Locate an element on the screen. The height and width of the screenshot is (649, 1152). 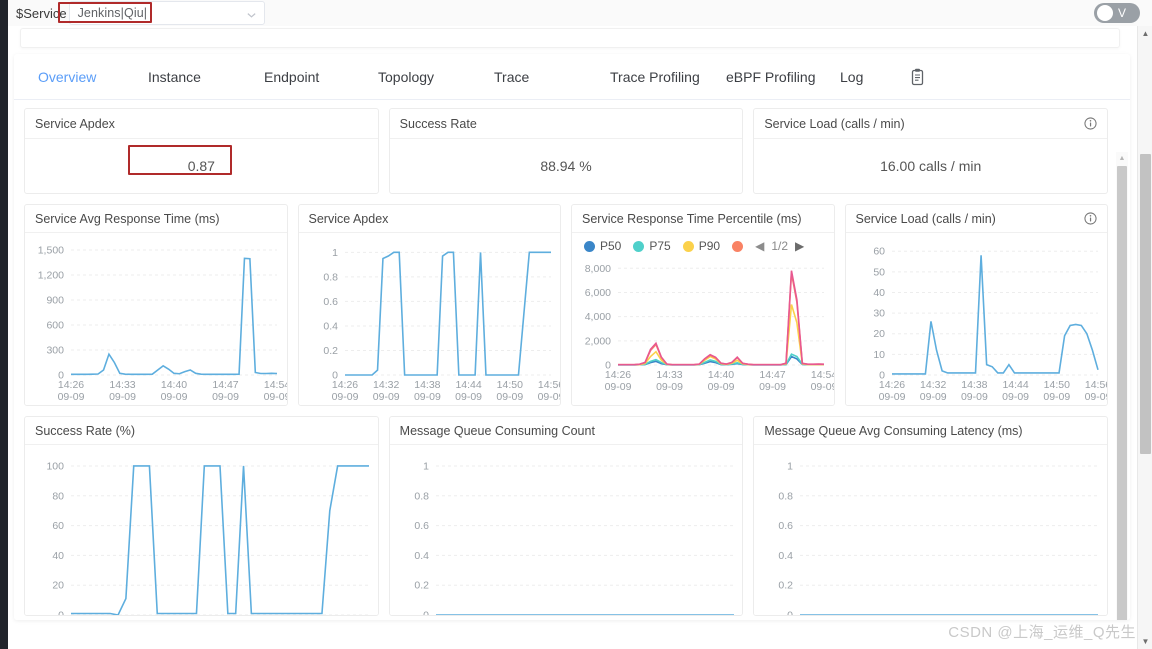
svg-text: 0 is located at coordinates (61, 613).